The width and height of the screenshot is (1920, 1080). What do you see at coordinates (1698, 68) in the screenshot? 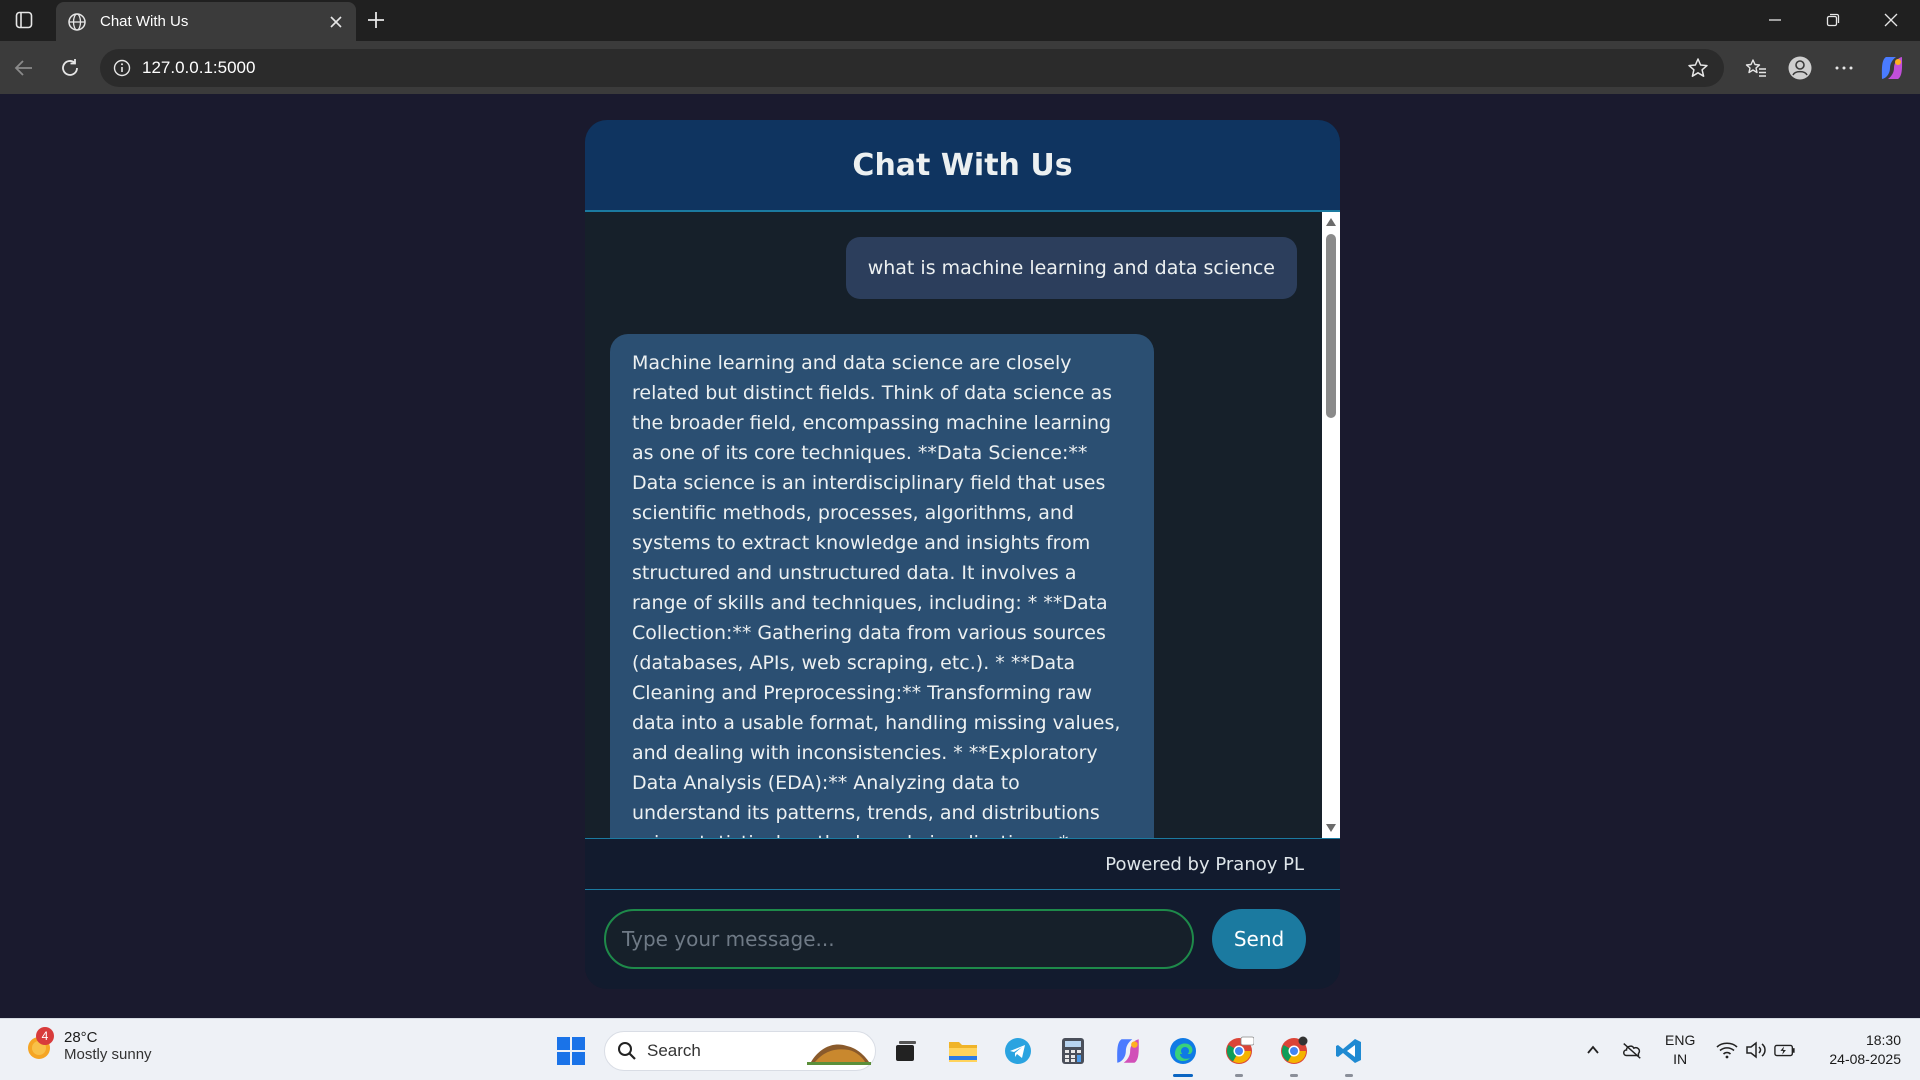
I see `star-icon` at bounding box center [1698, 68].